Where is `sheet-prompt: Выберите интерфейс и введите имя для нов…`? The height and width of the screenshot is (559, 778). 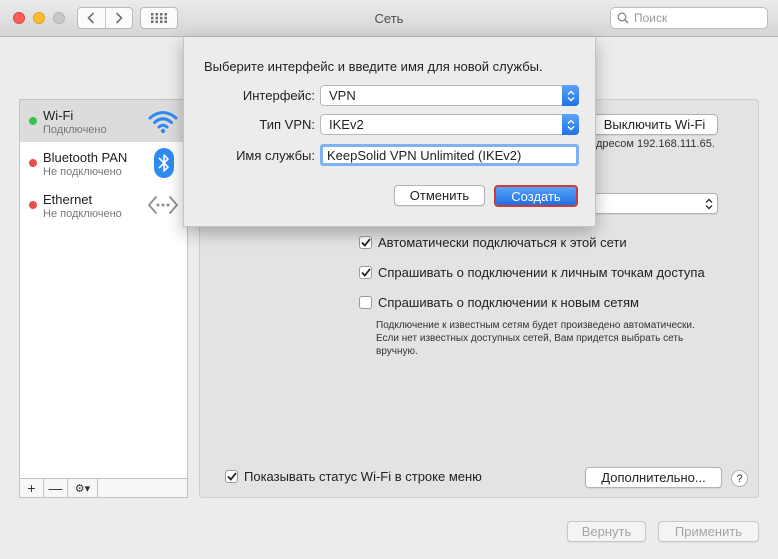 sheet-prompt: Выберите интерфейс и введите имя для нов… is located at coordinates (373, 66).